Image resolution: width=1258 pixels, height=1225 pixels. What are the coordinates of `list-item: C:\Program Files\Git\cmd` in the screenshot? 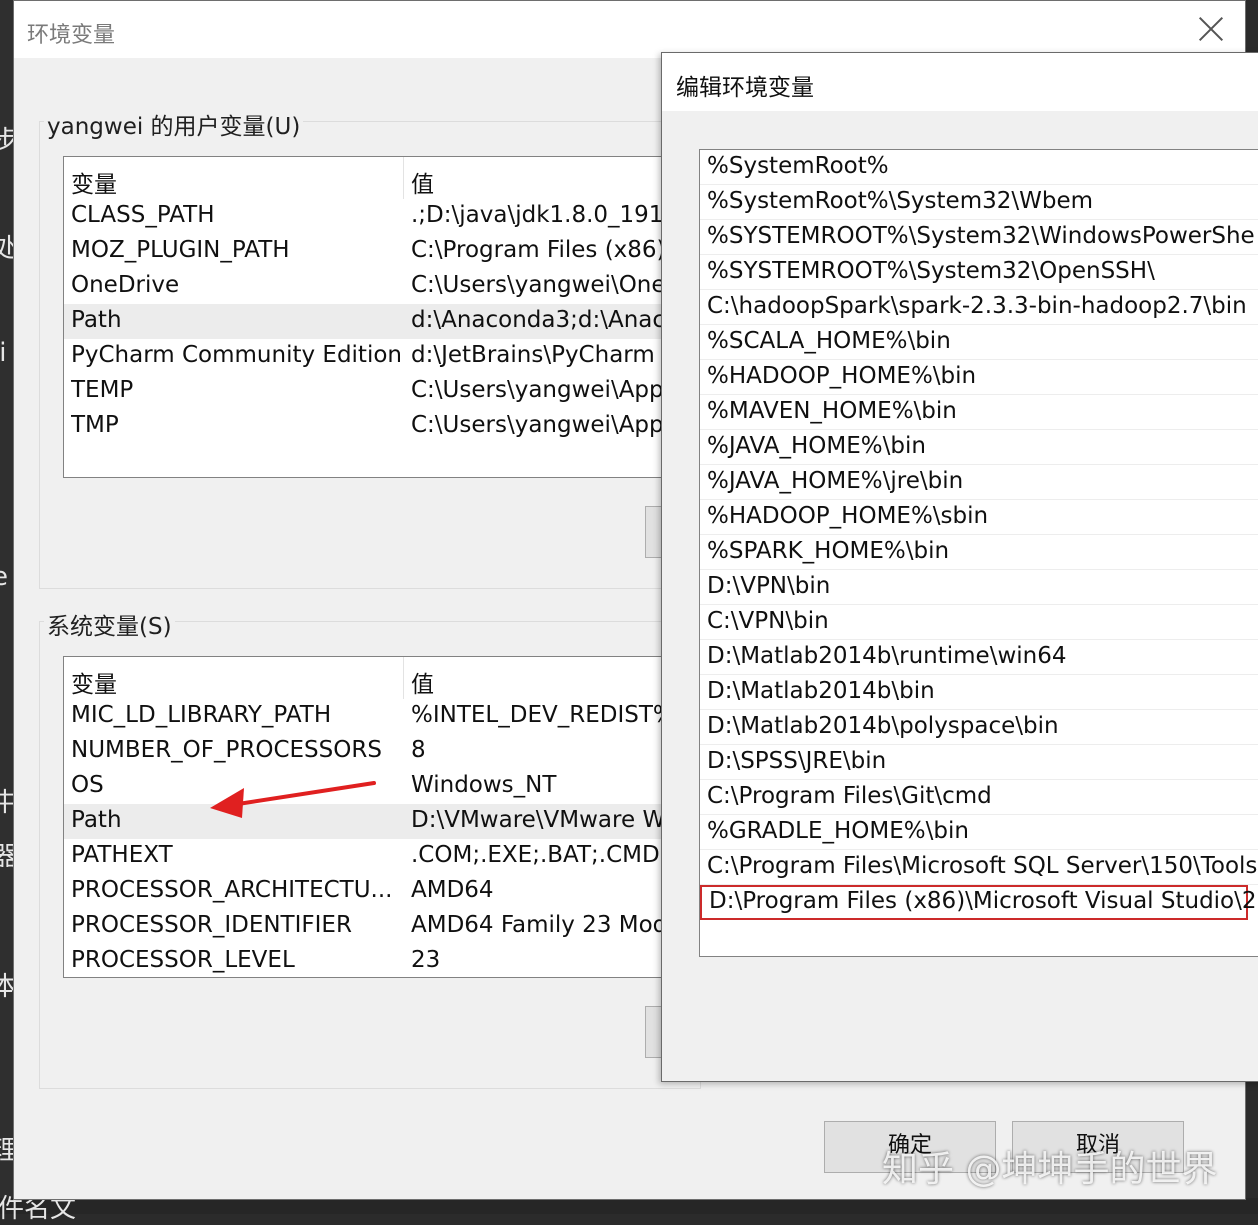 It's located at (979, 797).